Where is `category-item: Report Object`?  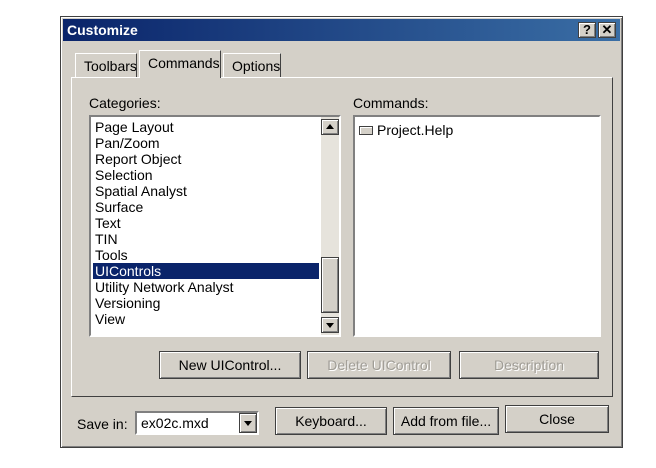 category-item: Report Object is located at coordinates (206, 159).